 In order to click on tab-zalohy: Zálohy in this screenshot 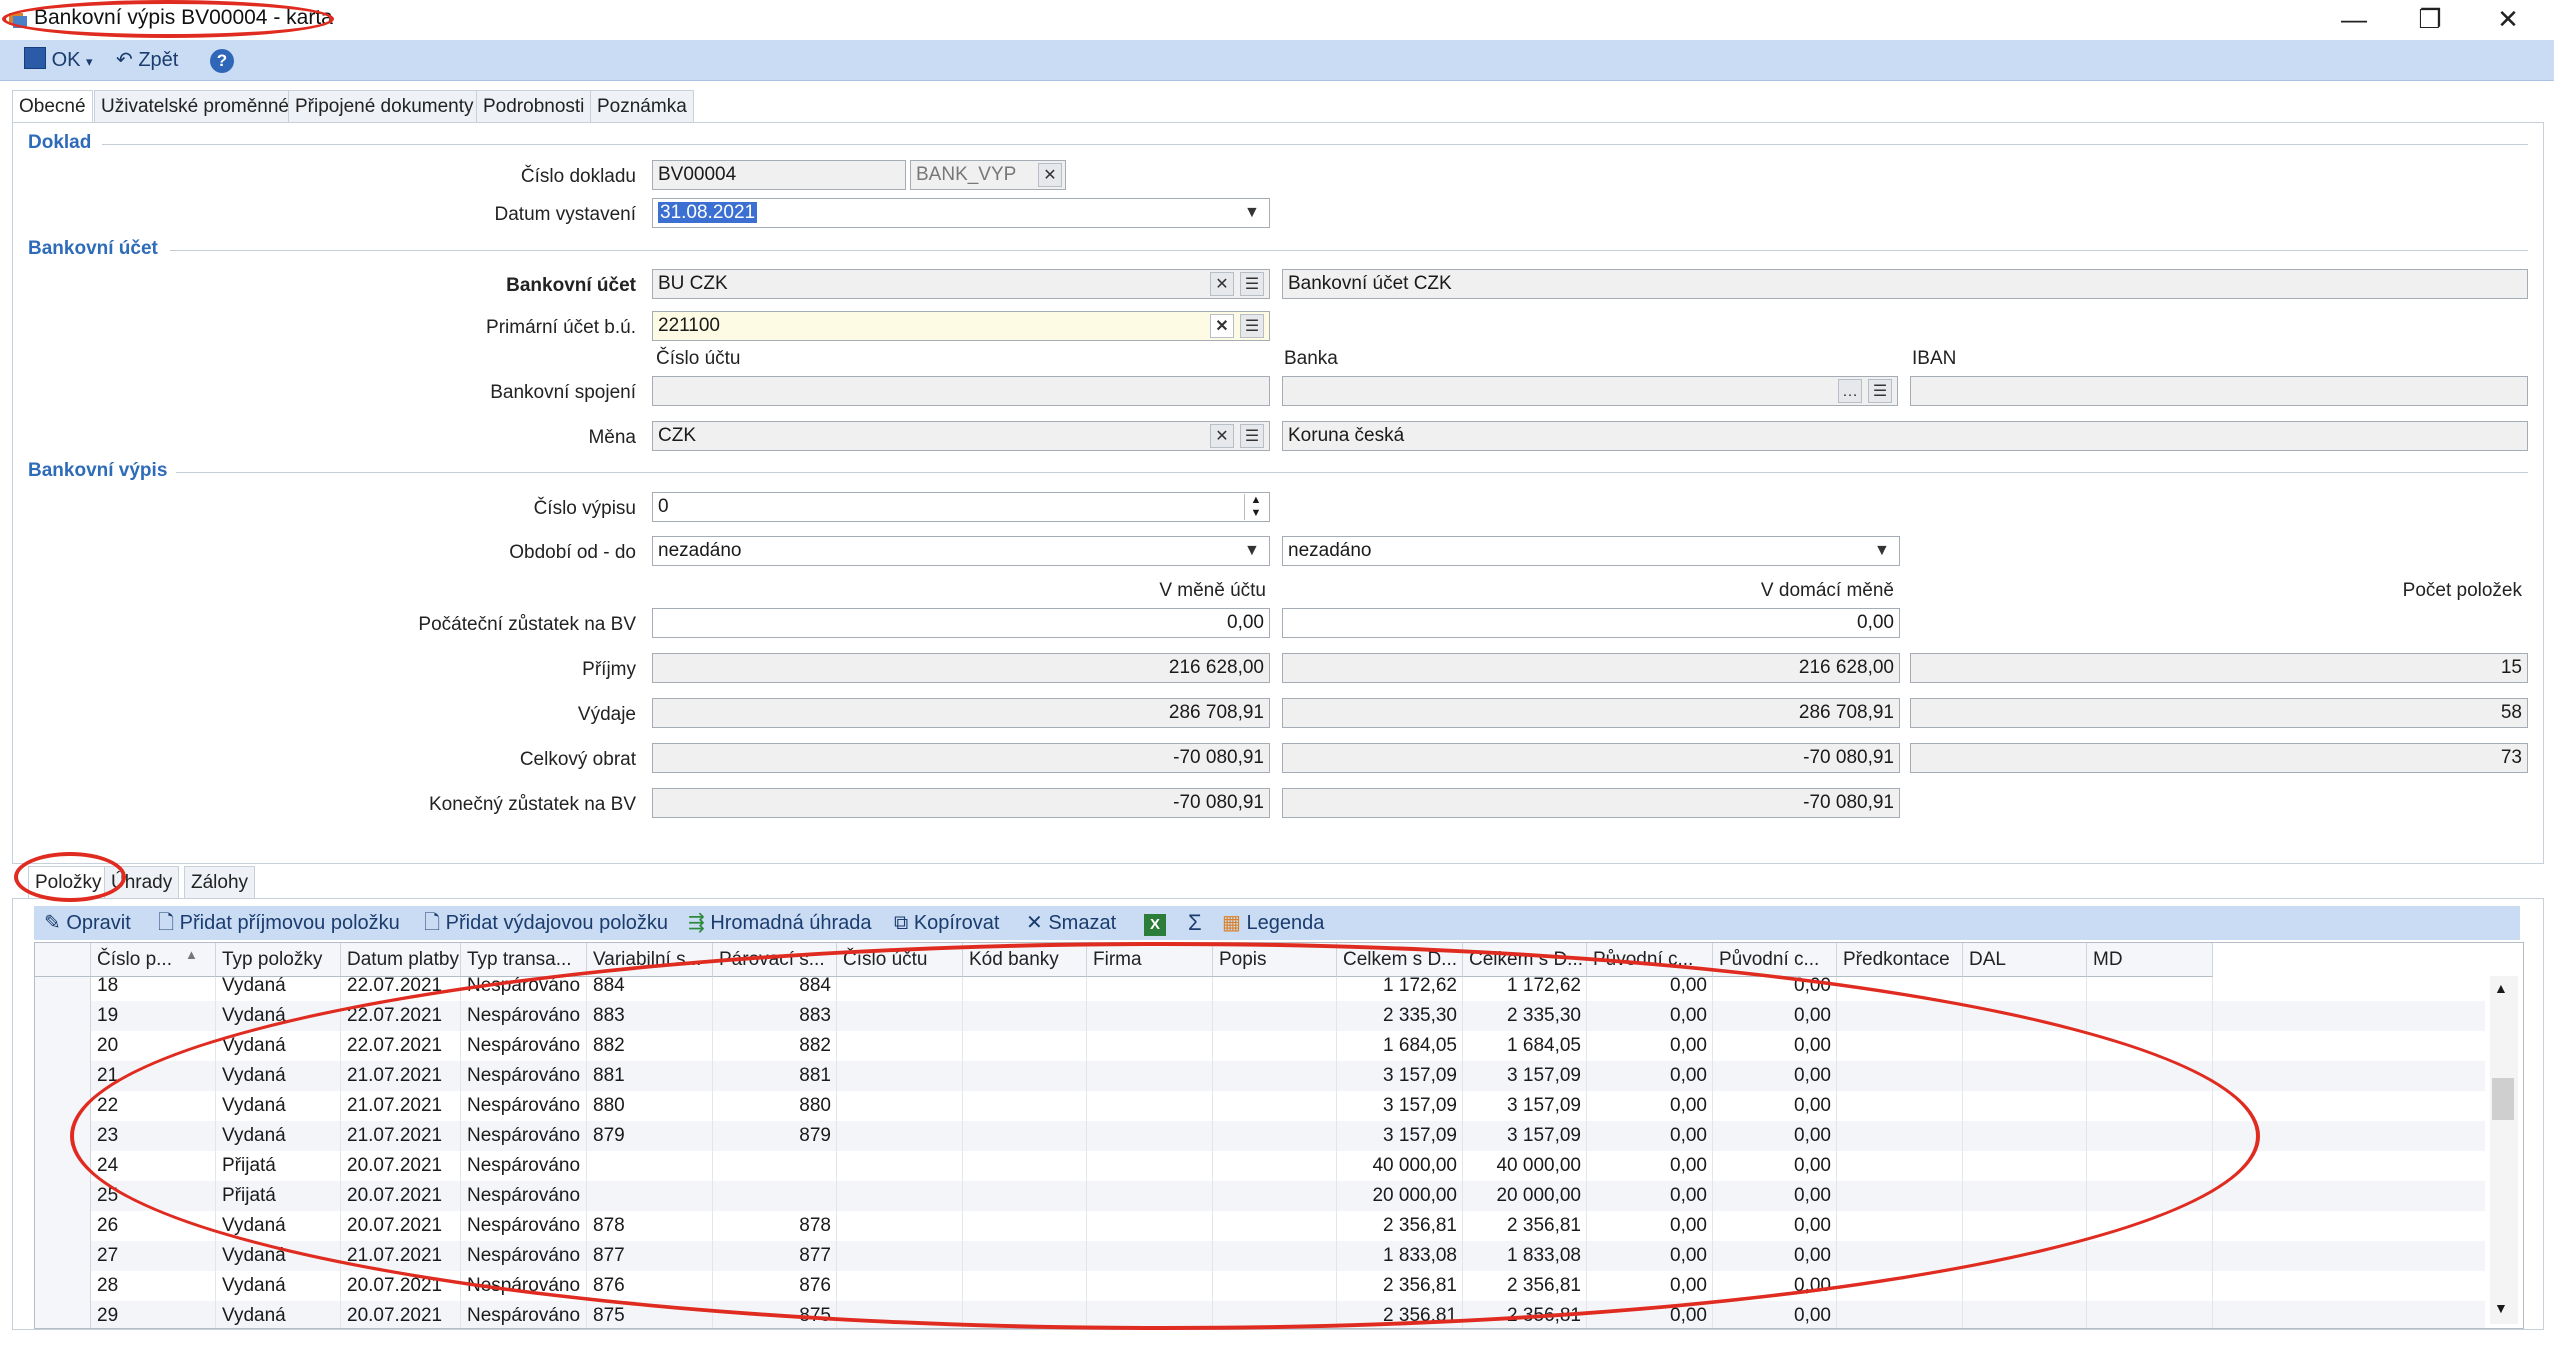, I will do `click(220, 882)`.